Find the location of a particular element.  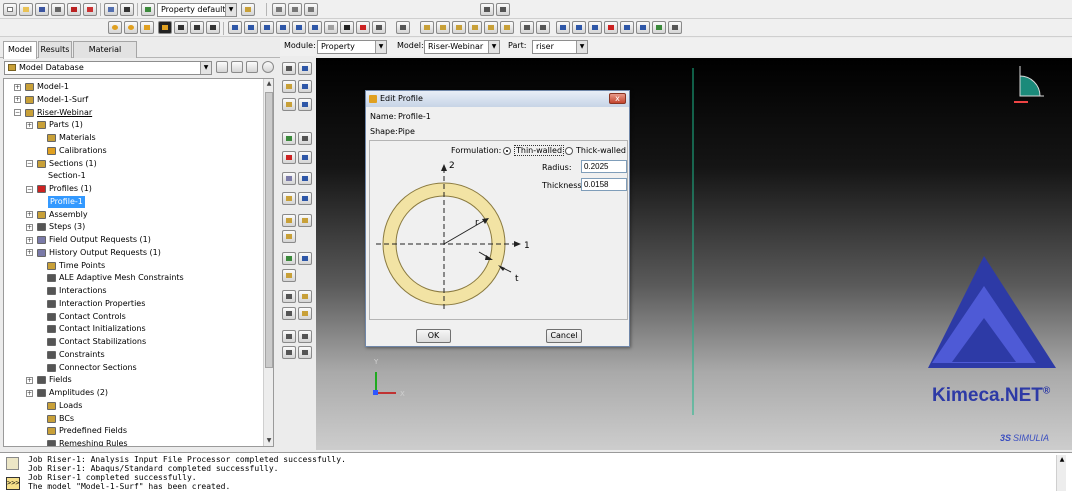

thickness-input is located at coordinates (604, 184).